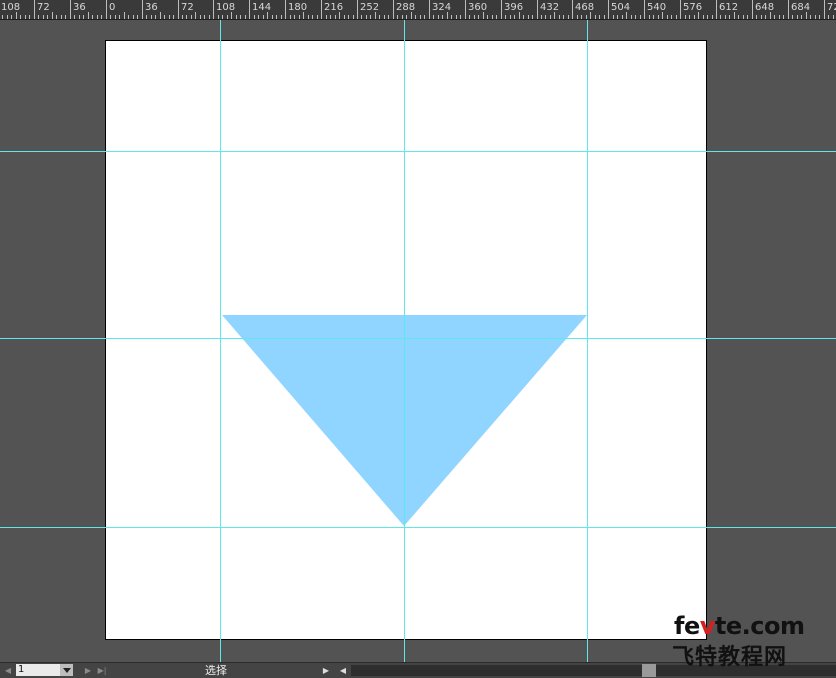 The height and width of the screenshot is (678, 836). I want to click on next-artboard-icon: ▶, so click(88, 670).